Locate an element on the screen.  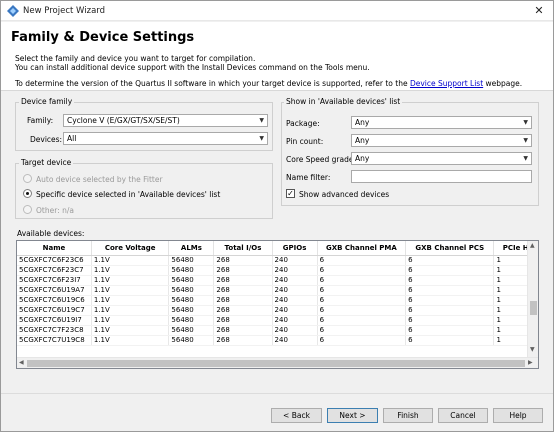
footer-divider is located at coordinates (277, 393).